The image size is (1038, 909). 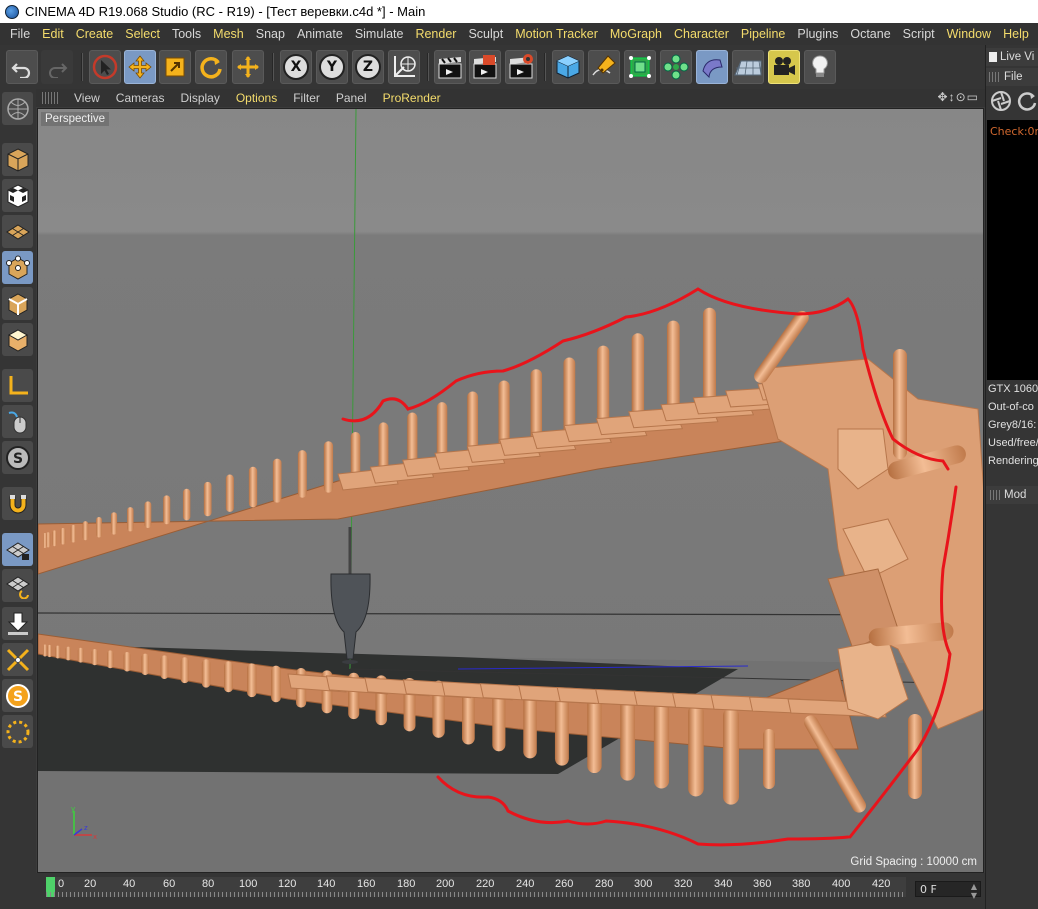 What do you see at coordinates (17, 503) in the screenshot?
I see `snapping-button` at bounding box center [17, 503].